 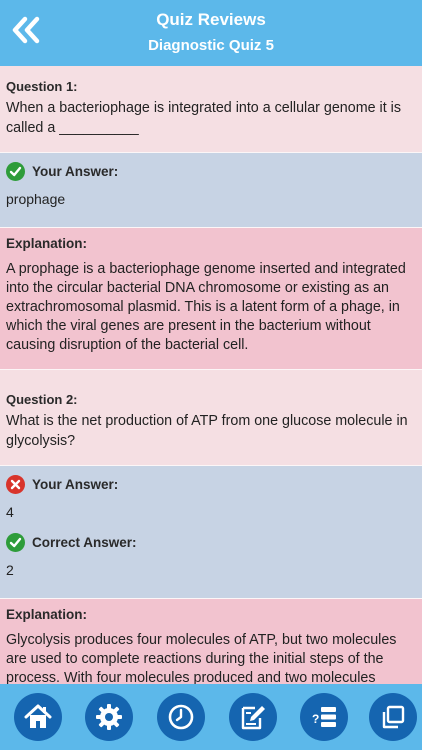 What do you see at coordinates (211, 190) in the screenshot?
I see `answer-block: Your Answer: prophage` at bounding box center [211, 190].